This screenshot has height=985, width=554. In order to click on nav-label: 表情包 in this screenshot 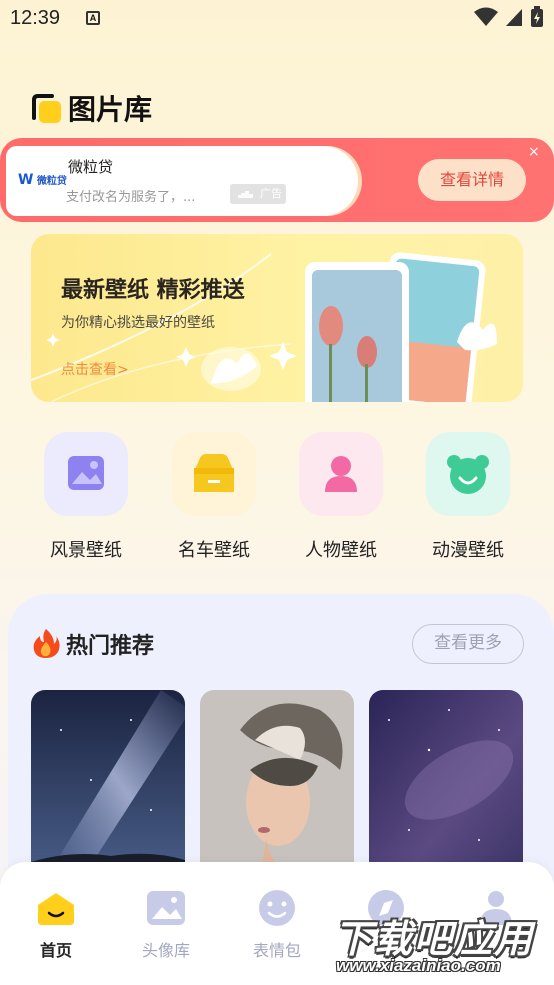, I will do `click(276, 950)`.